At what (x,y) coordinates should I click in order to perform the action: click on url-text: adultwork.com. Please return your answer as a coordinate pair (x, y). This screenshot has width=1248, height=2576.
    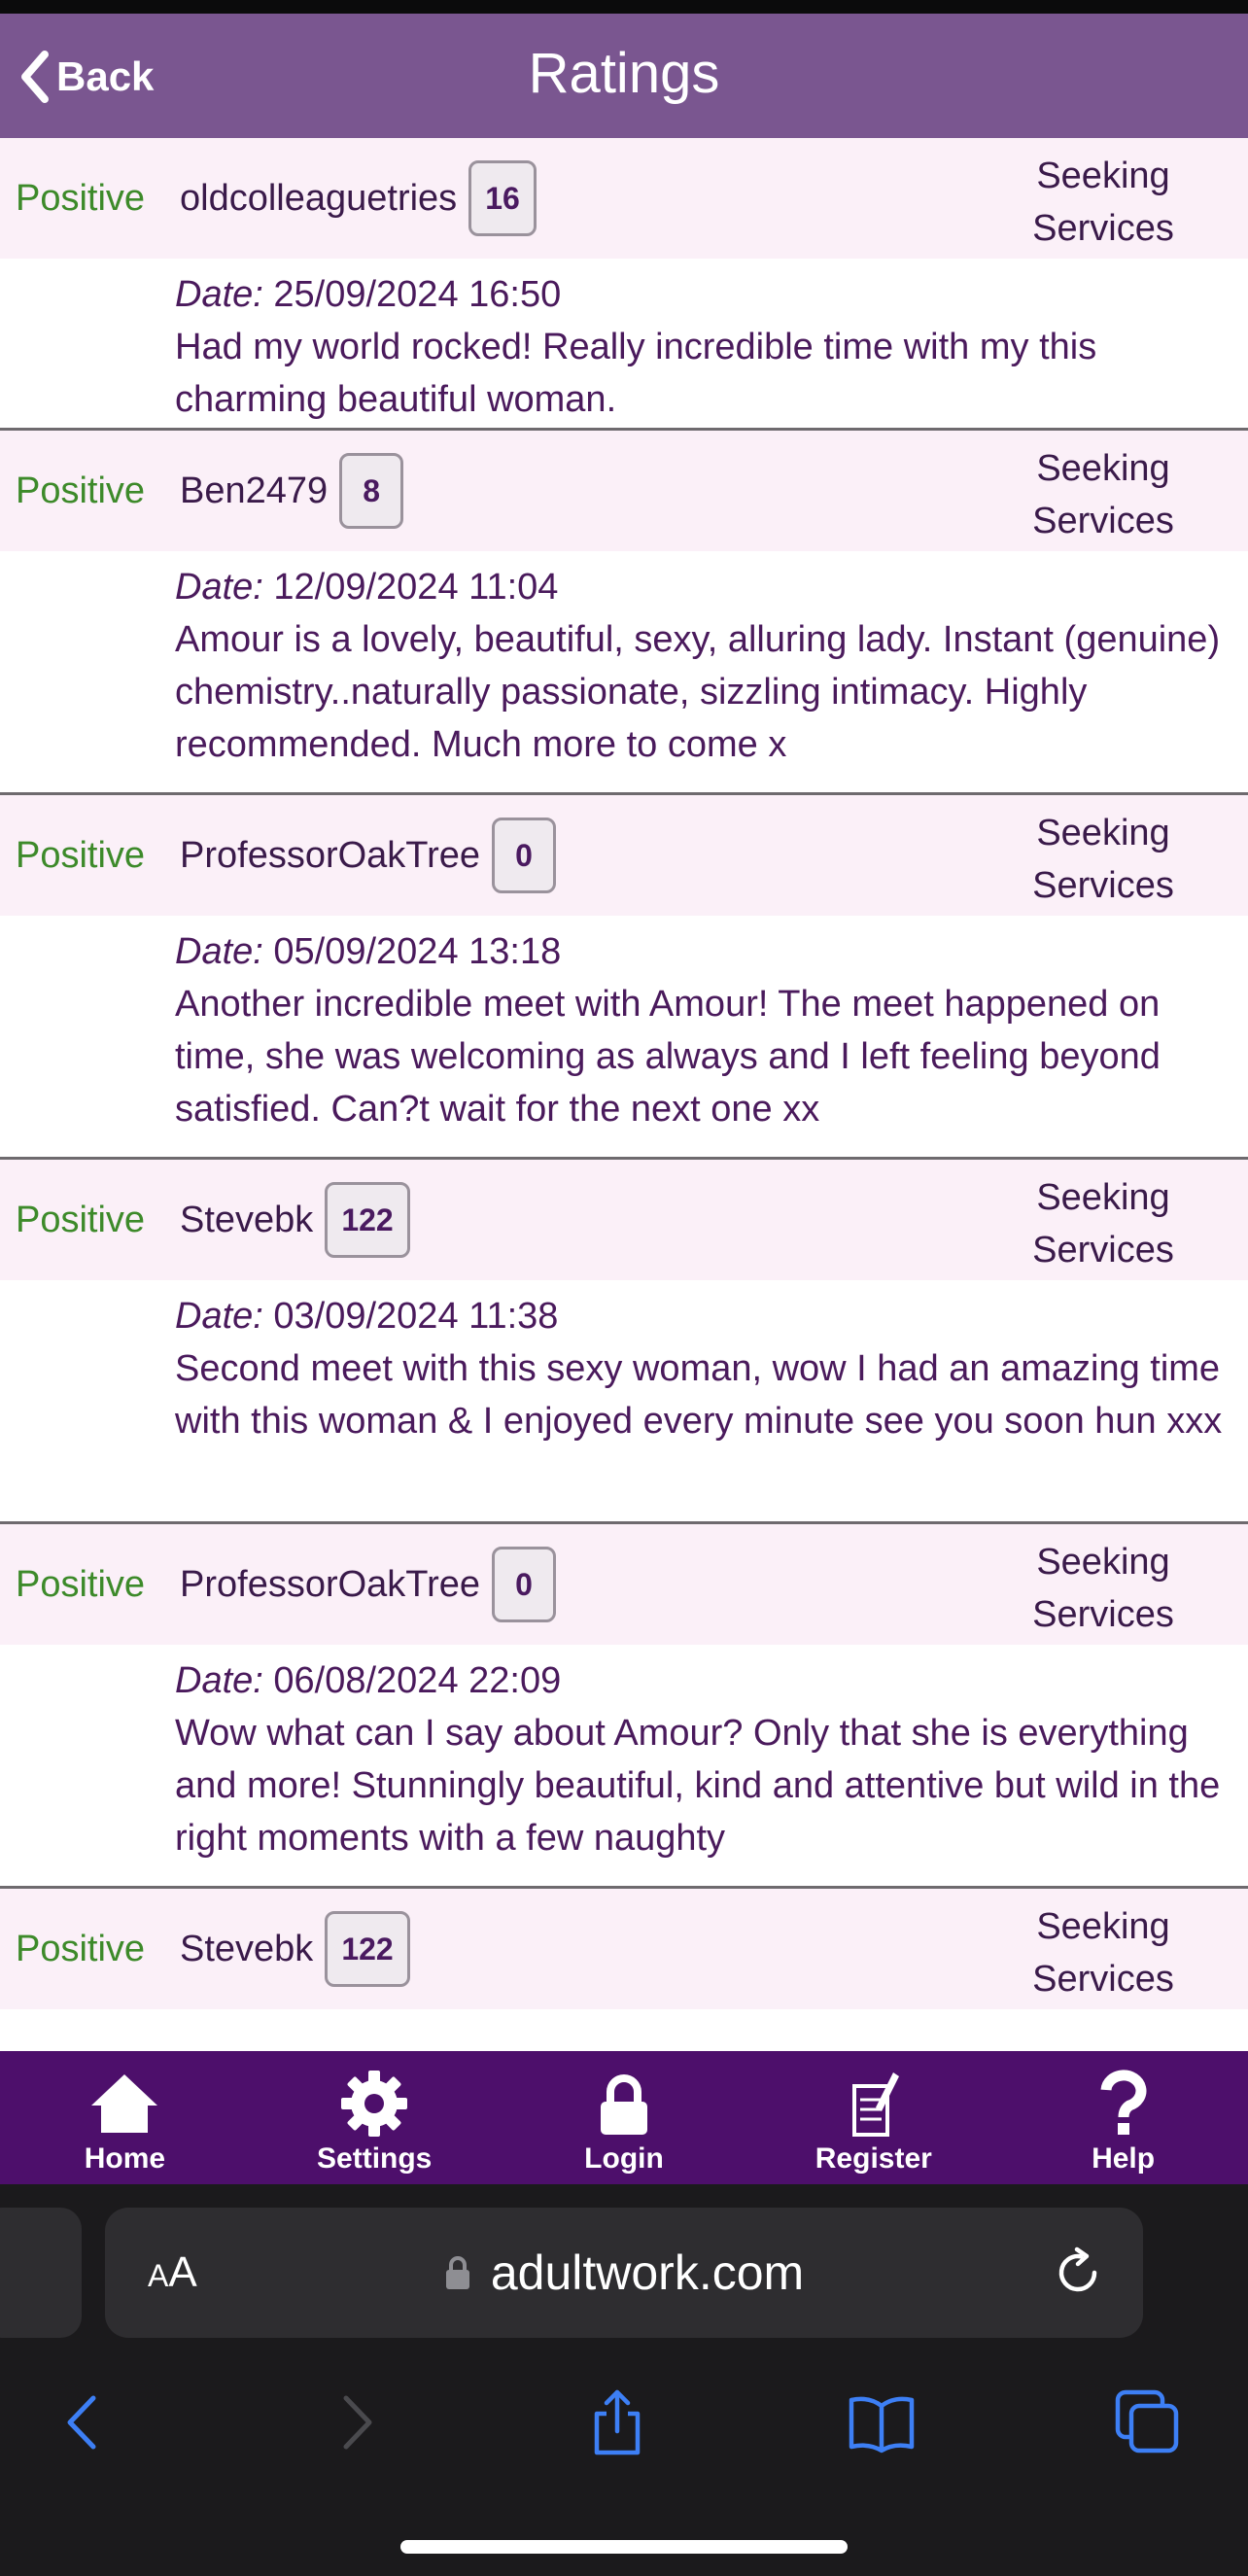
    Looking at the image, I should click on (647, 2272).